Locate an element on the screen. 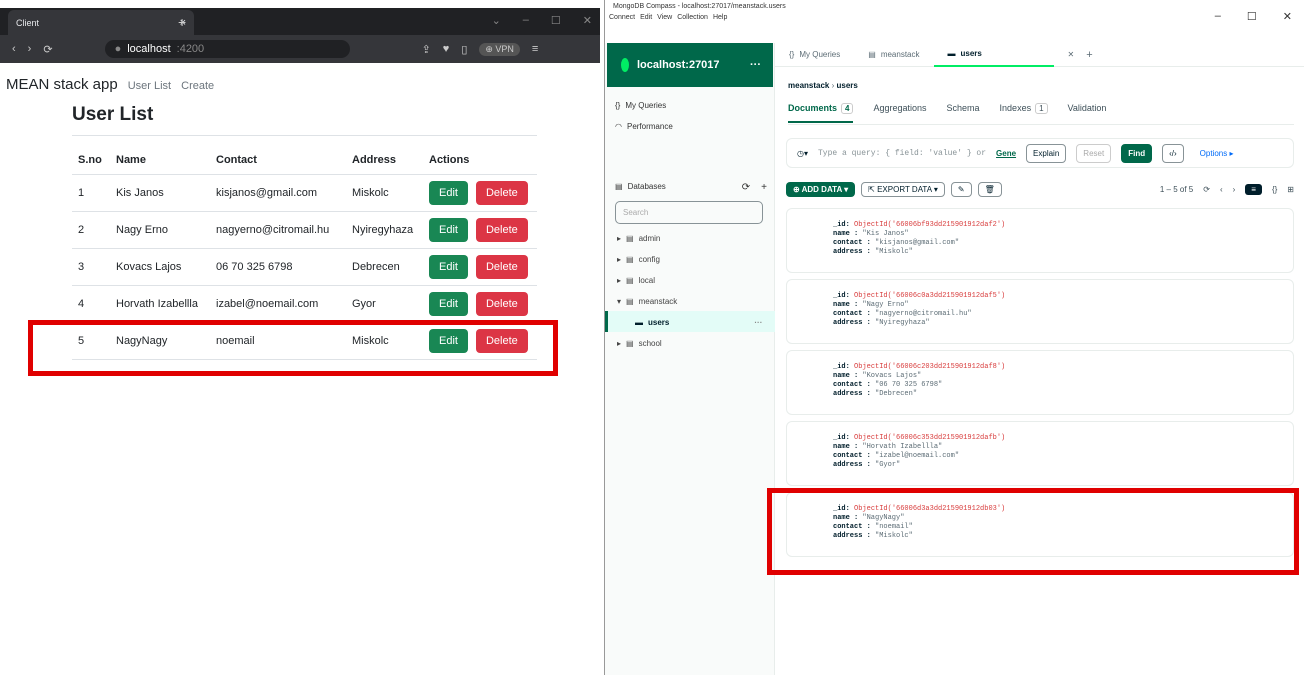  sidebar-item-my-queries: {} My Queries is located at coordinates (644, 105).